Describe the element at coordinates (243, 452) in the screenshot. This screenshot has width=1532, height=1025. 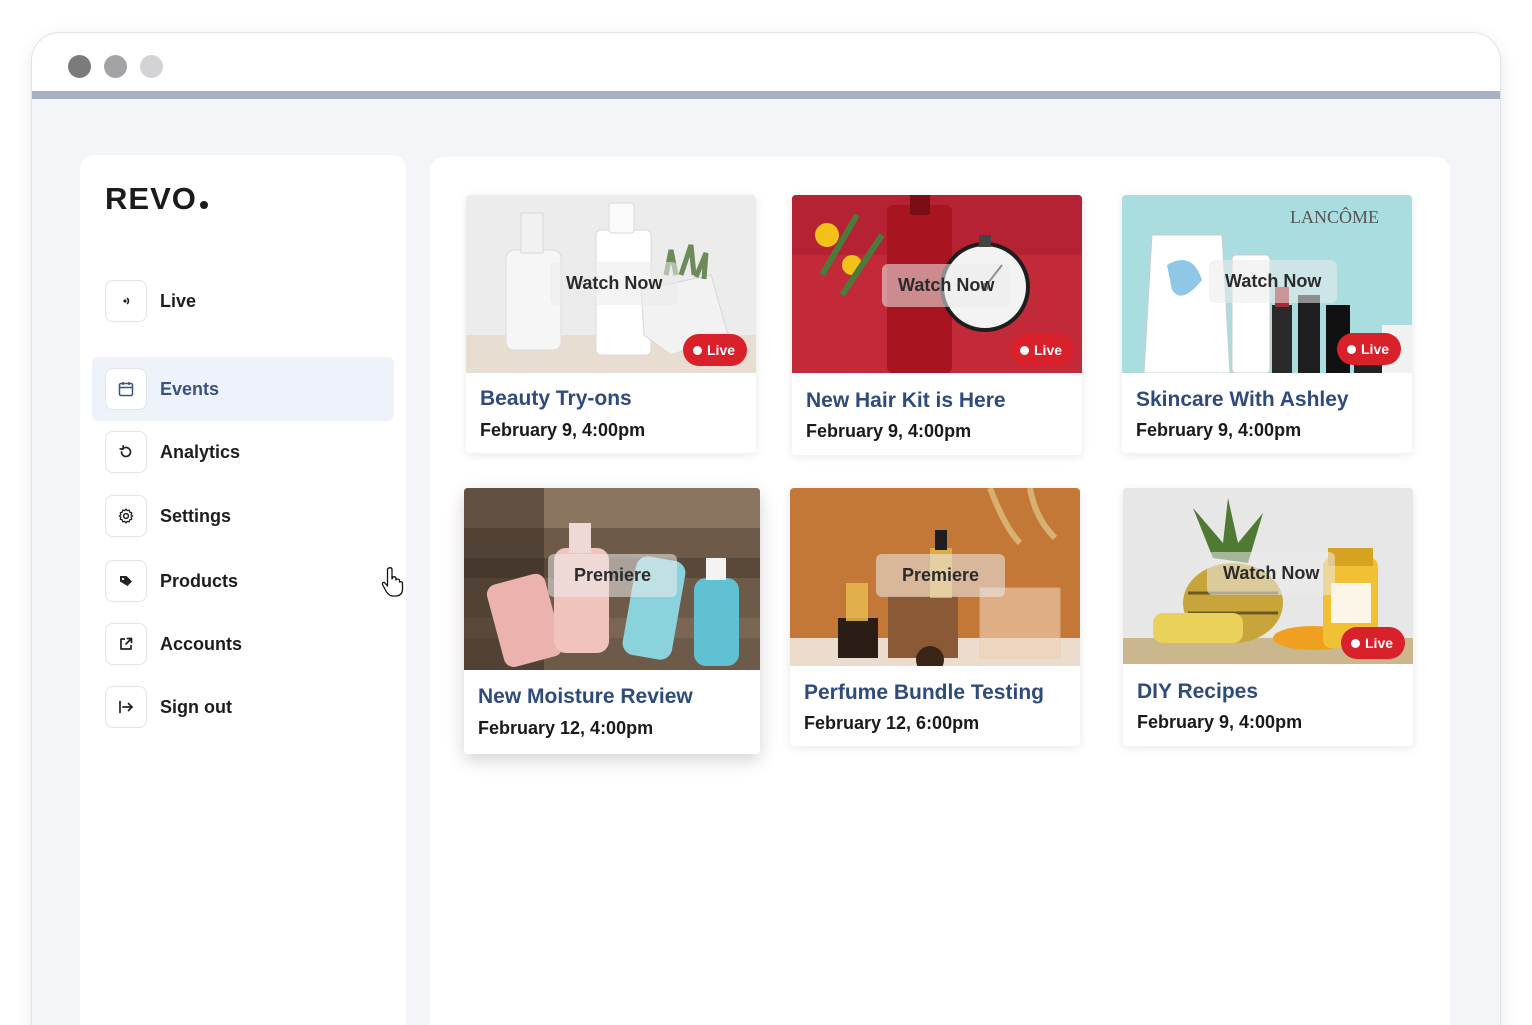
I see `sidebar-item-analytics: Analytics` at that location.